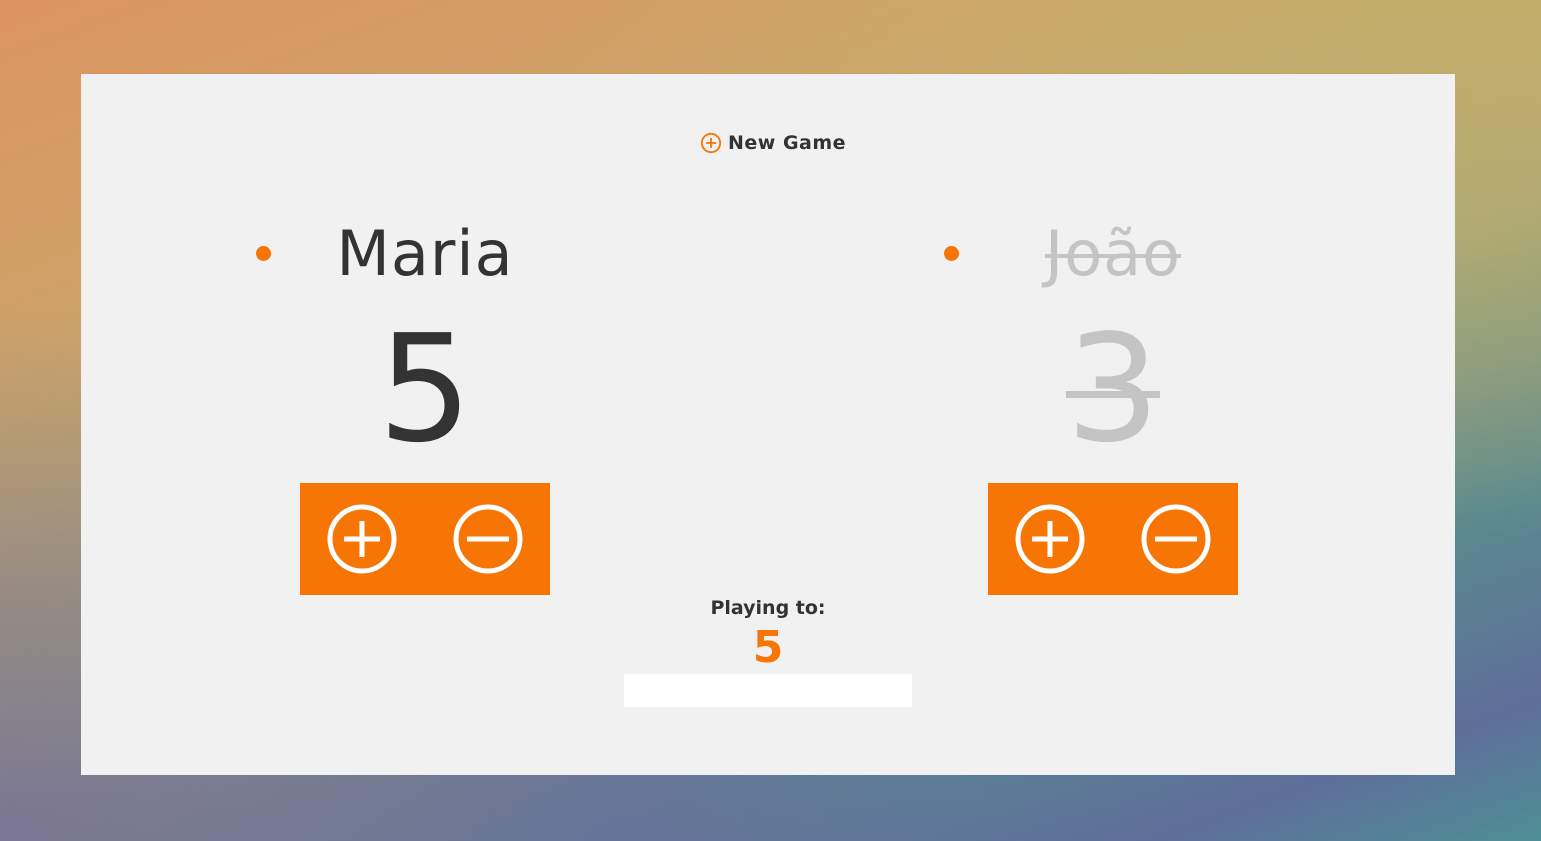 This screenshot has height=841, width=1541. I want to click on playing-to-section: Playing to: 5, so click(768, 651).